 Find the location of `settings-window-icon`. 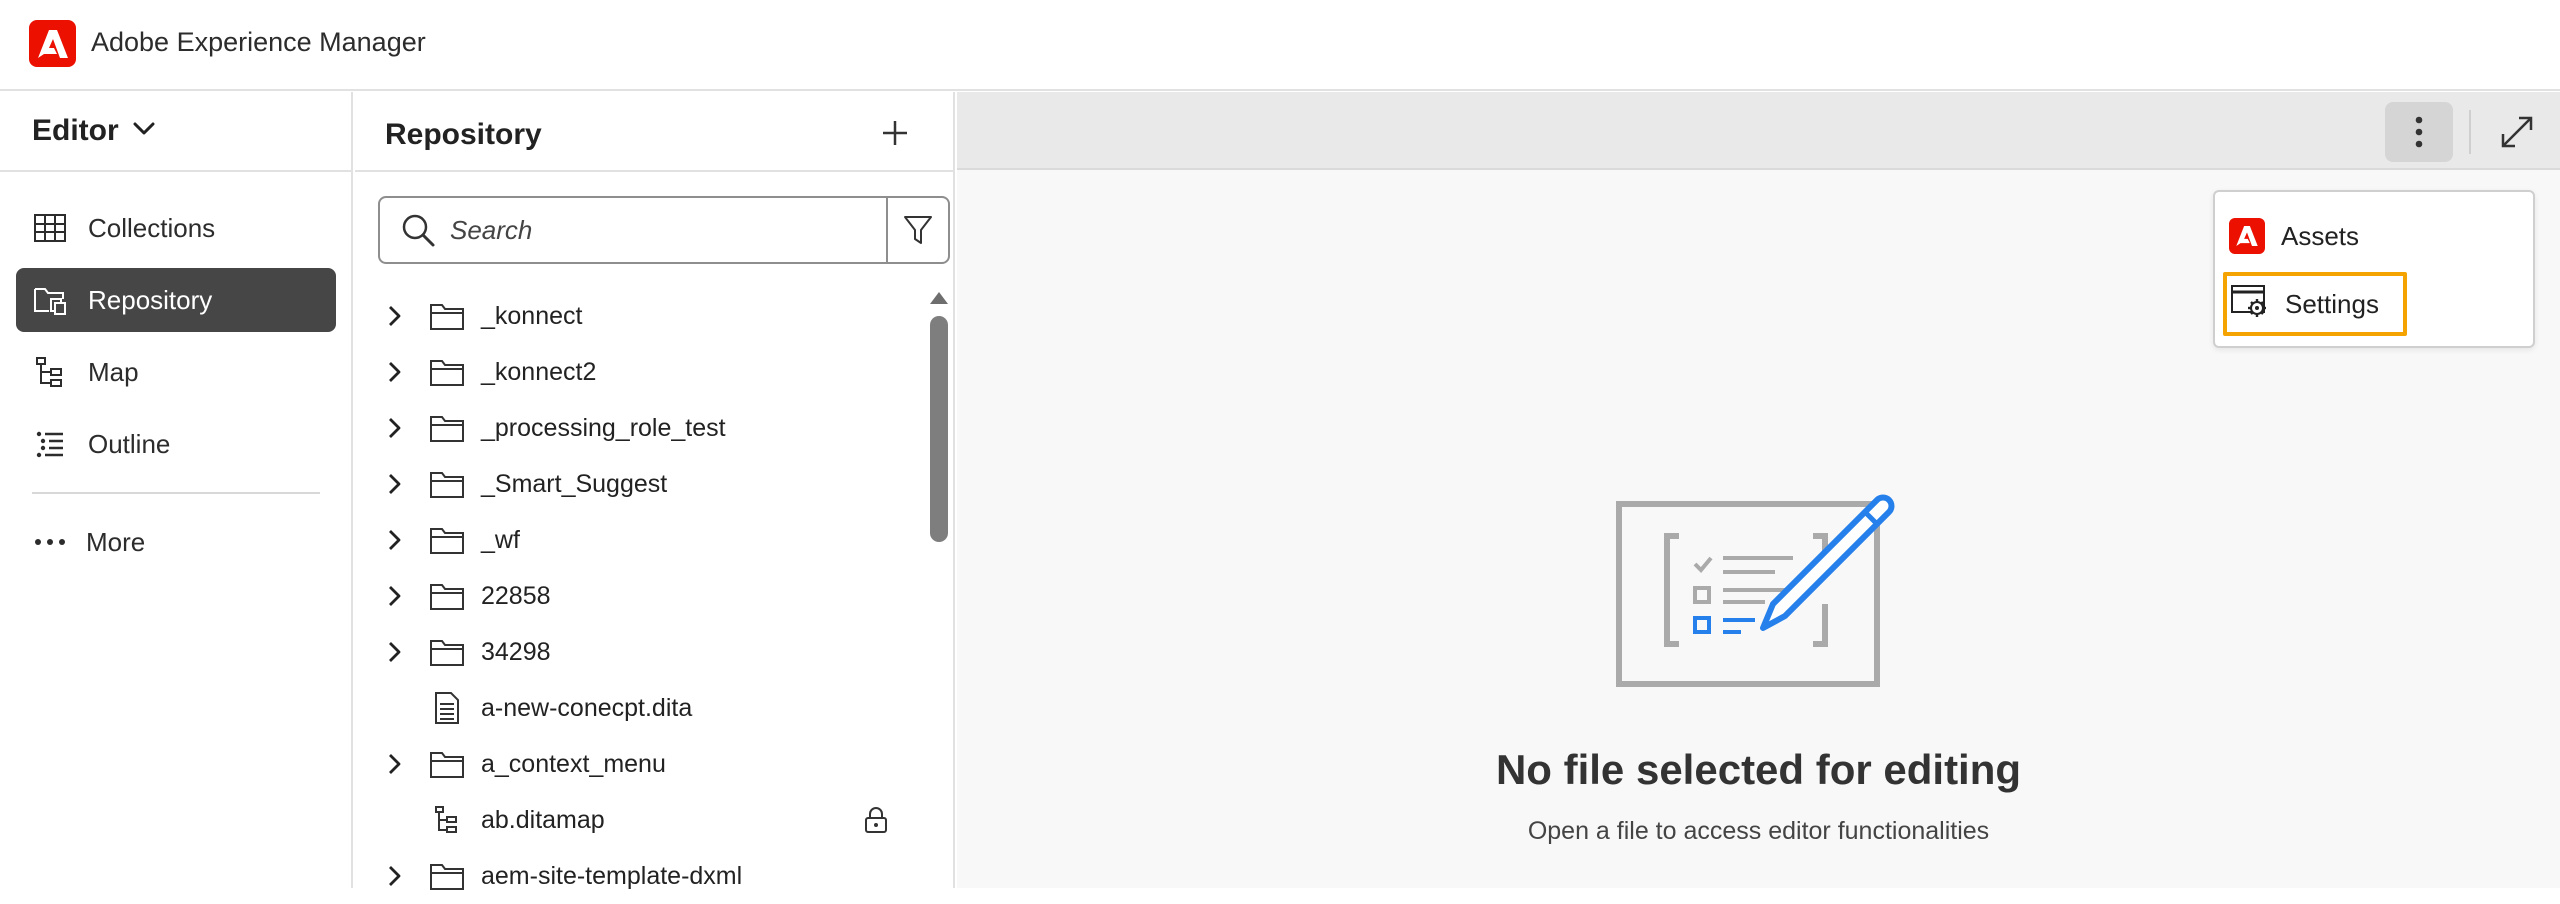

settings-window-icon is located at coordinates (2250, 304).